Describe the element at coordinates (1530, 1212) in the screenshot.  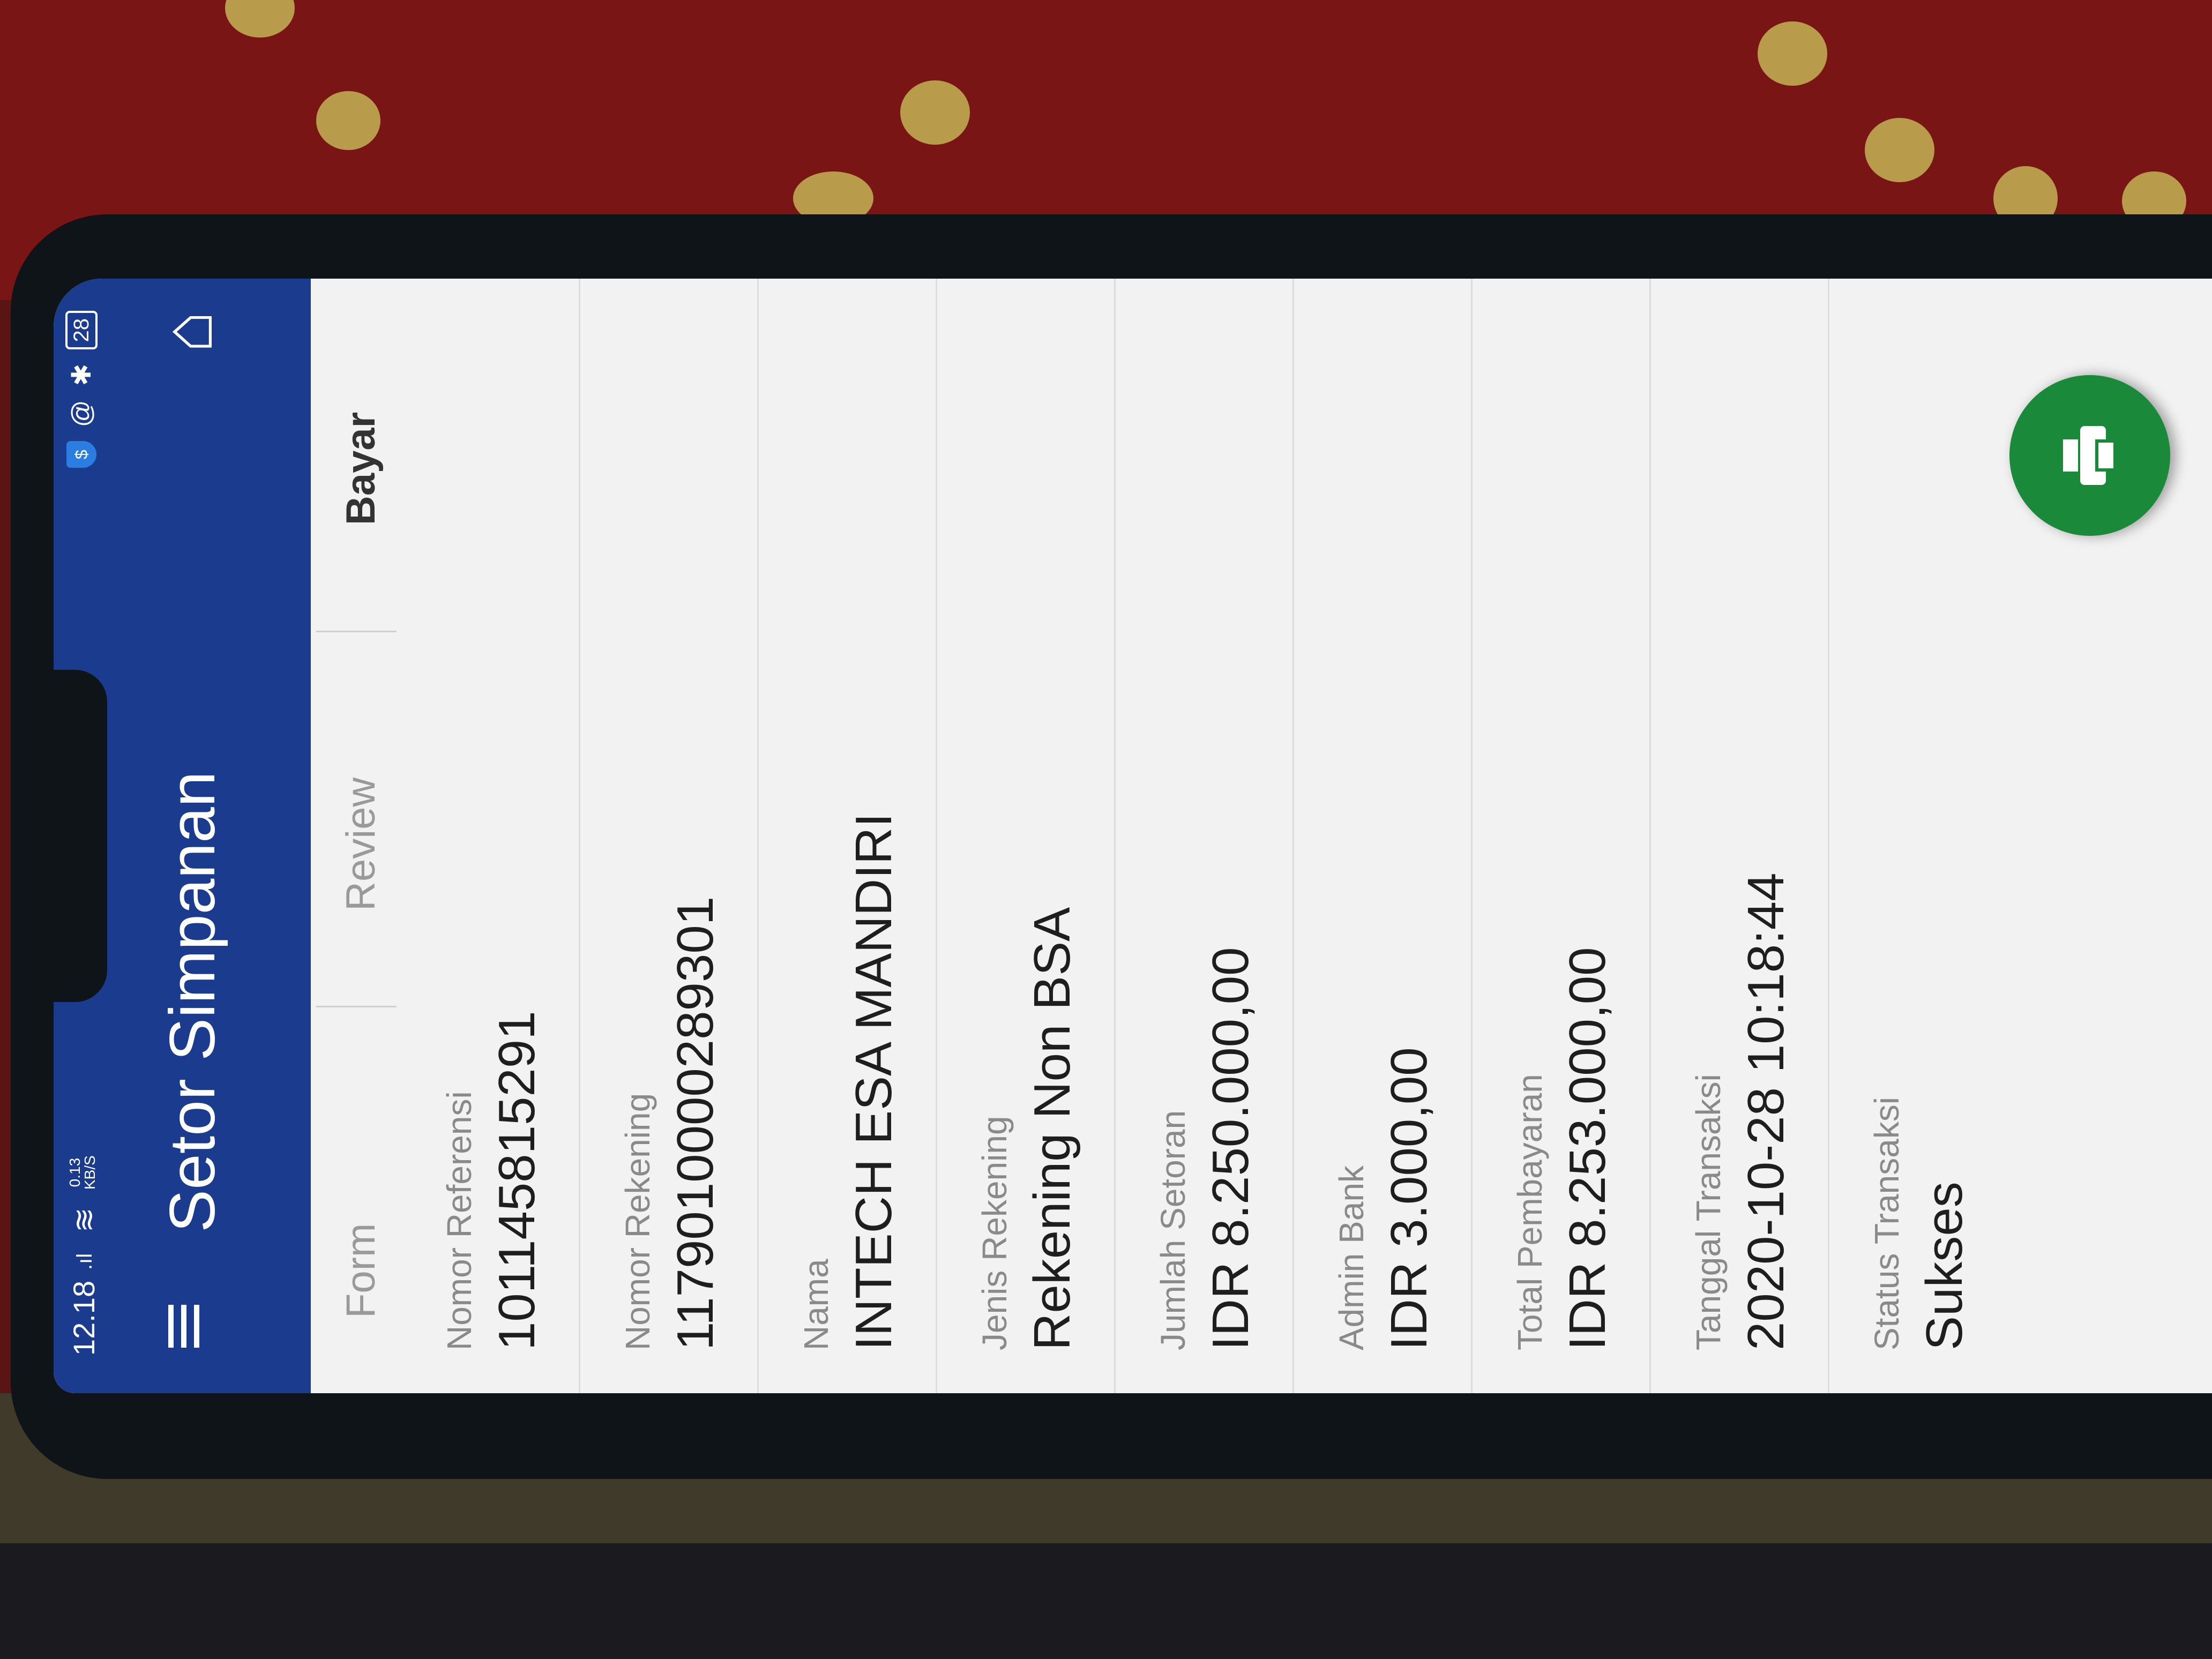
I see `field-label: Total Pembayaran` at that location.